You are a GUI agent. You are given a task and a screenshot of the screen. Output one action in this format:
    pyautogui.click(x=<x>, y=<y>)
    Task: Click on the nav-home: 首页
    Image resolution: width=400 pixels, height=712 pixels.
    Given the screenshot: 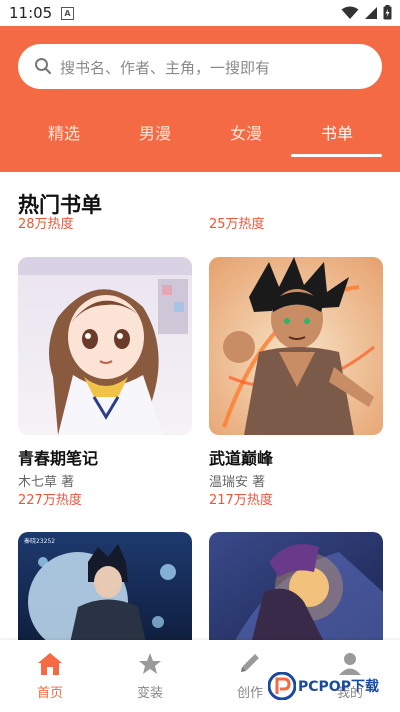 What is the action you would take?
    pyautogui.click(x=50, y=676)
    